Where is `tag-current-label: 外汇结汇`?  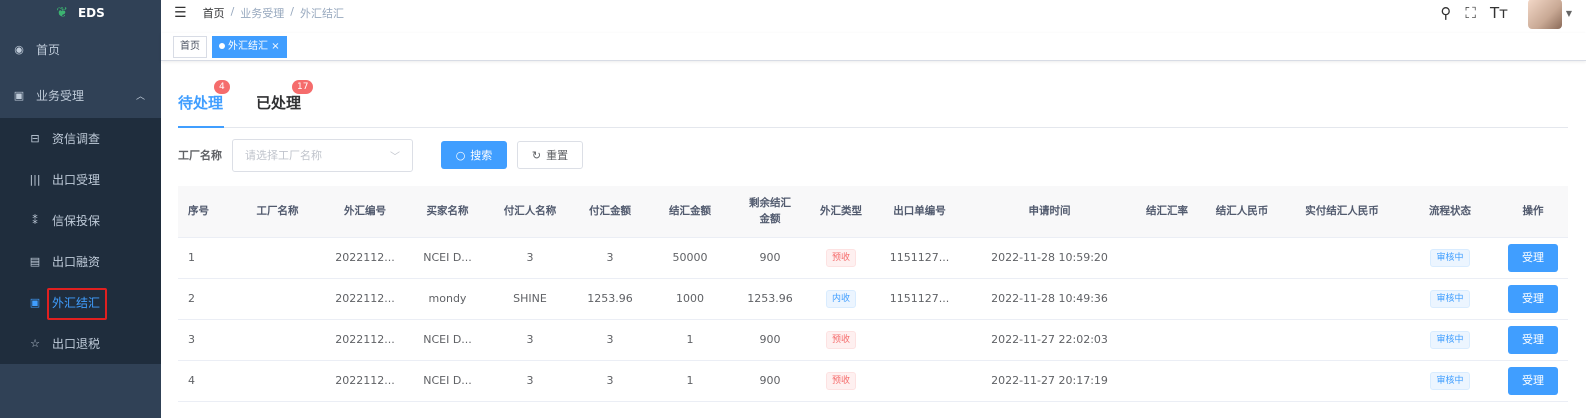
tag-current-label: 外汇结汇 is located at coordinates (248, 46).